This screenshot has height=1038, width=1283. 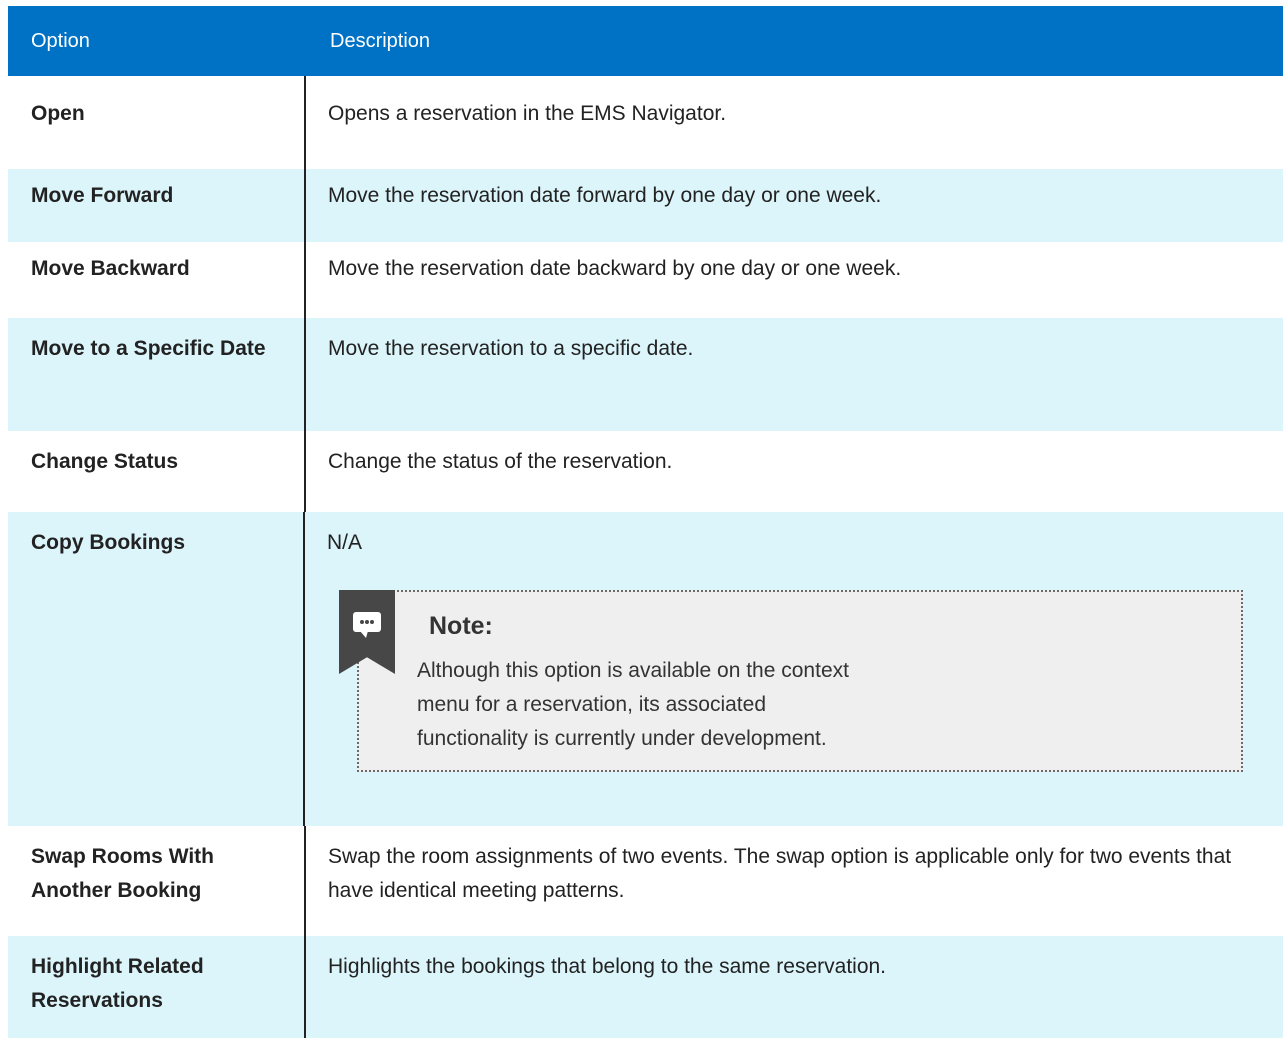 What do you see at coordinates (157, 122) in the screenshot?
I see `option-cell: Open` at bounding box center [157, 122].